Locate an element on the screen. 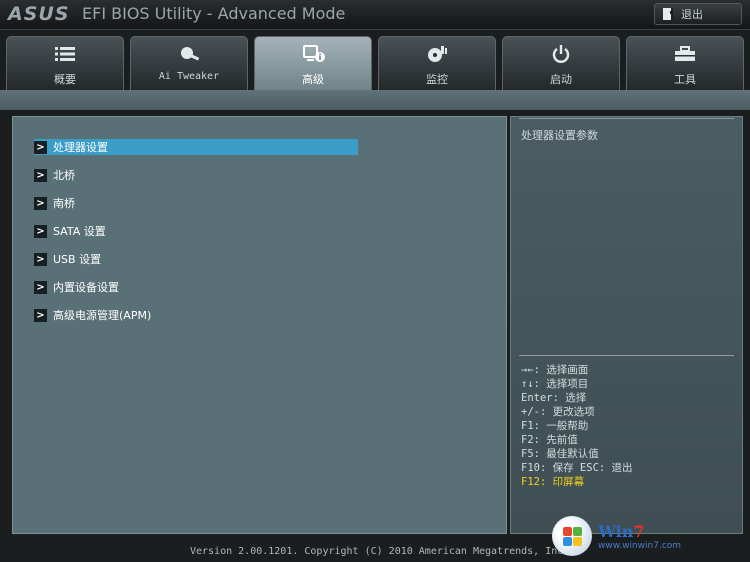  hint-row: →←: 选择画面 is located at coordinates (555, 370).